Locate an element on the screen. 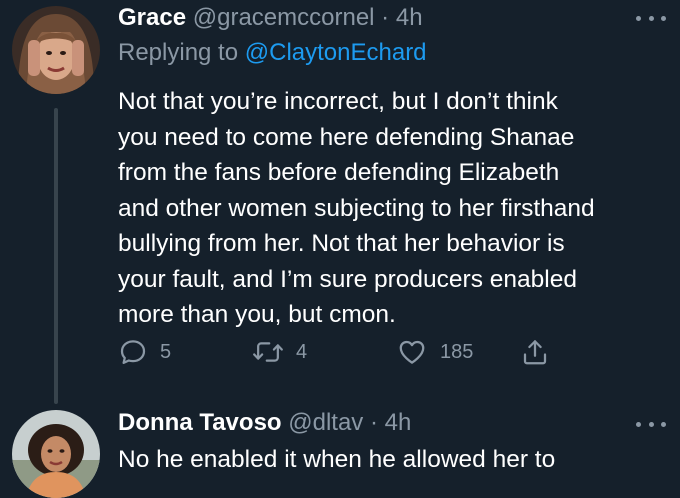  reply-count: 5 is located at coordinates (166, 351).